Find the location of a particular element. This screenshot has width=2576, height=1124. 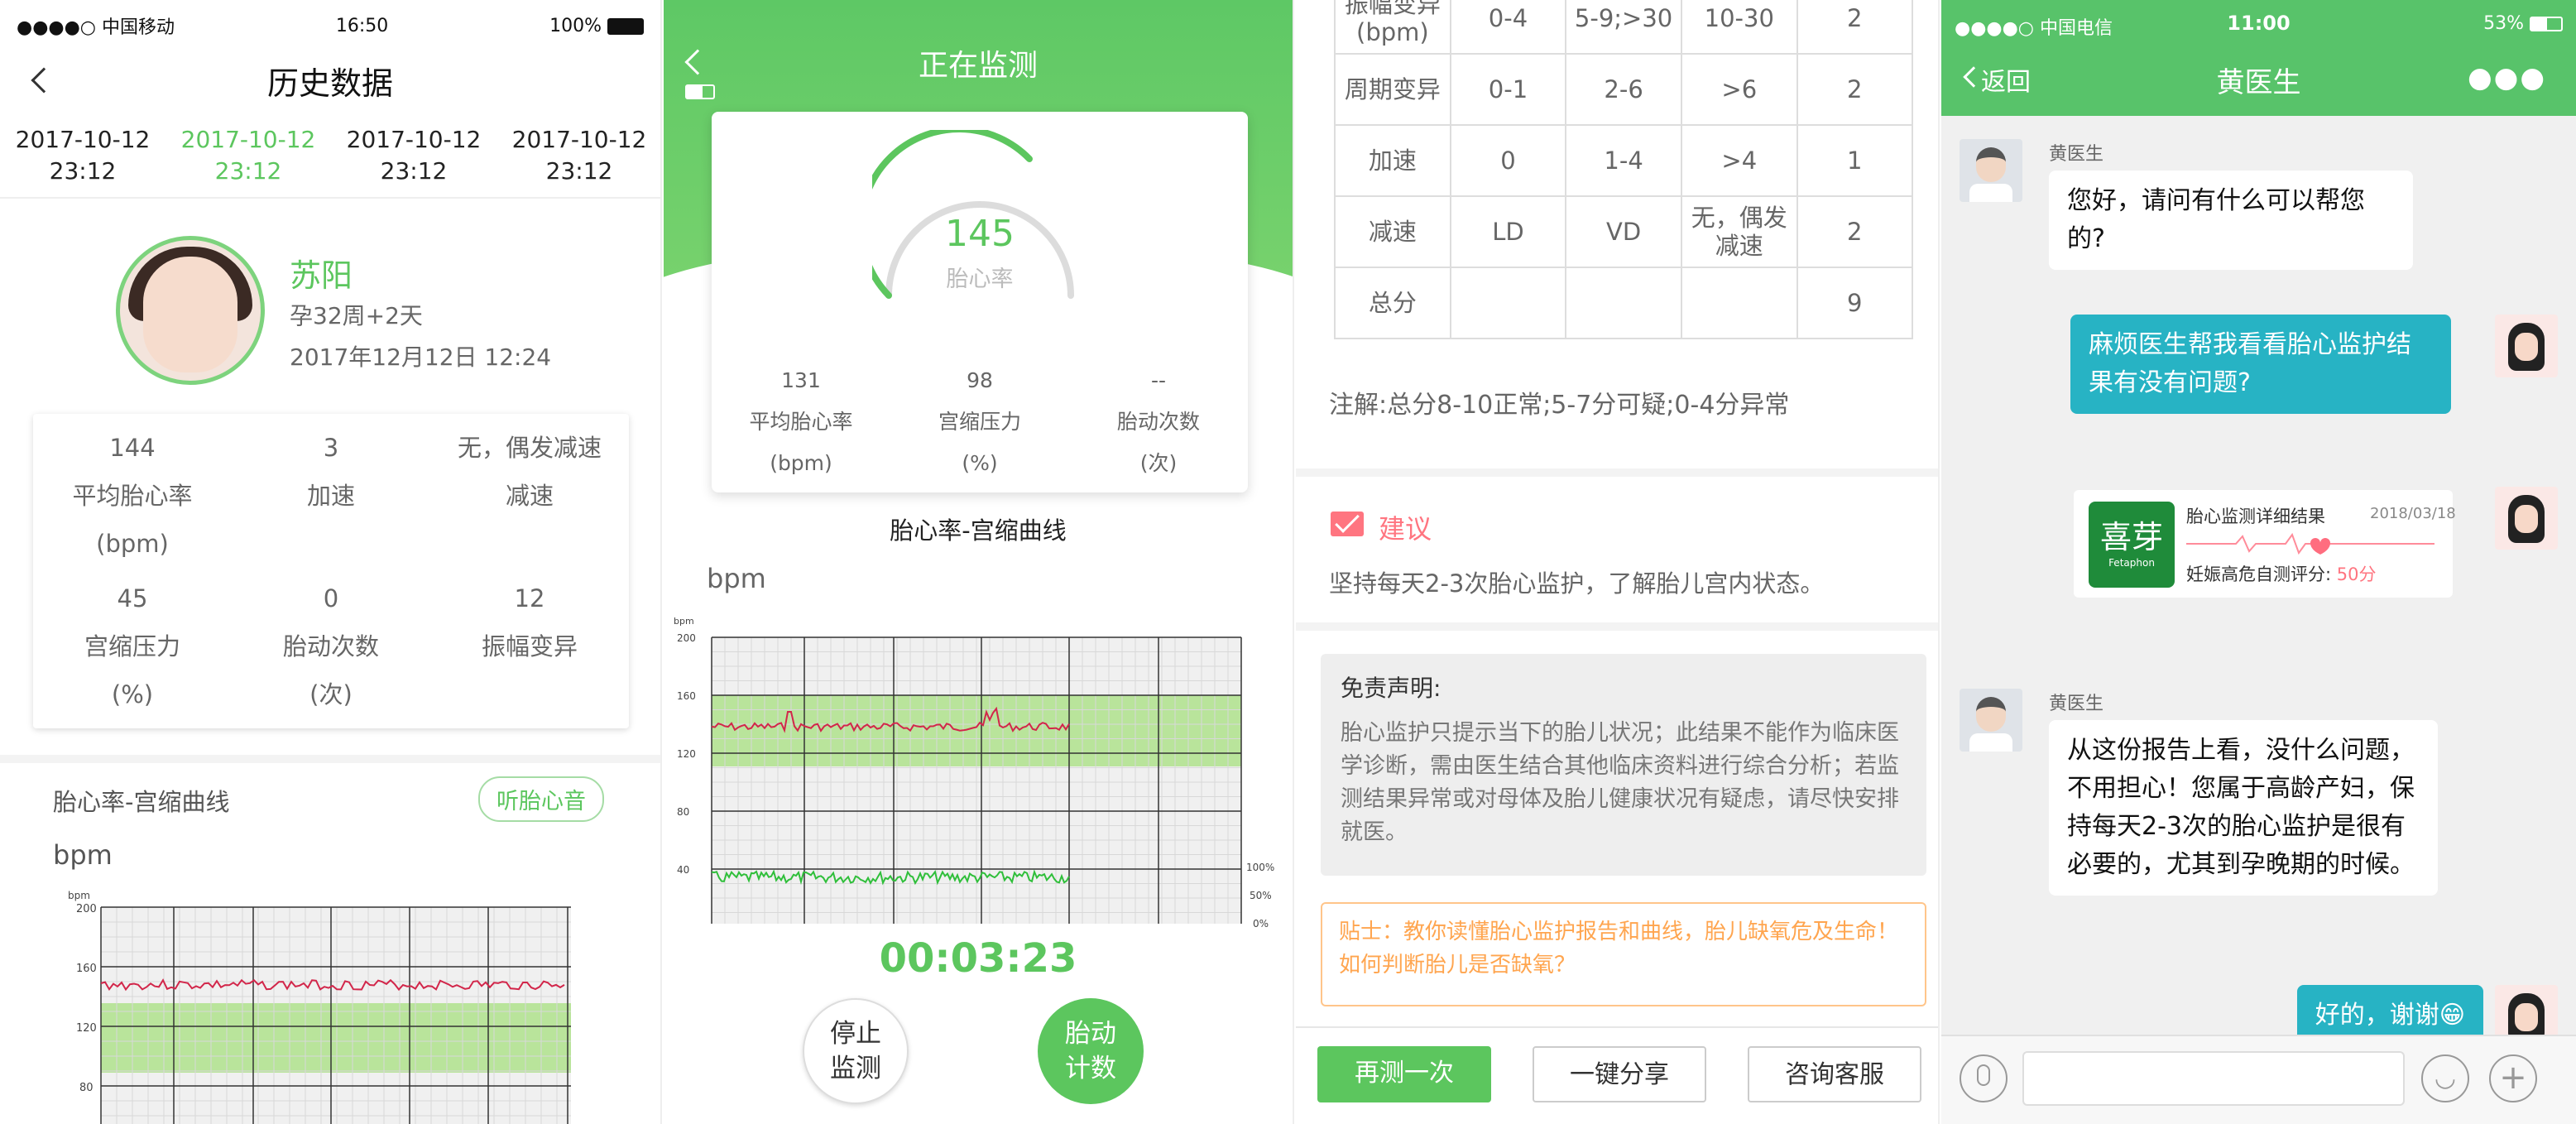

message-user-1: 麻烦医生帮我看看胎心监护结果有没有问题? is located at coordinates (2260, 364).